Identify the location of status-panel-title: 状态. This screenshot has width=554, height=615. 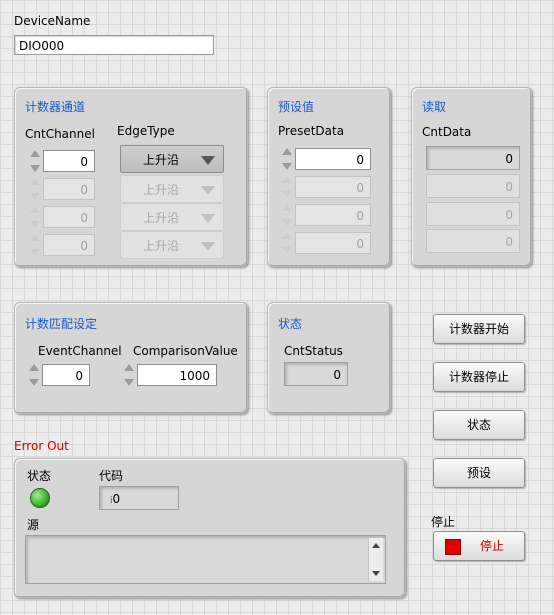
(290, 324).